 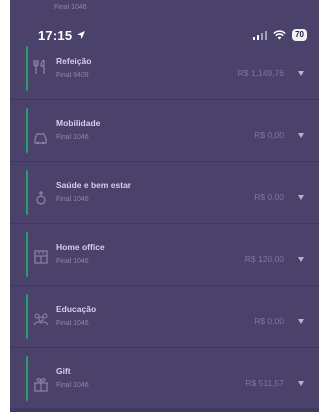 What do you see at coordinates (260, 73) in the screenshot?
I see `benefit-amount: R$ 1.149,76` at bounding box center [260, 73].